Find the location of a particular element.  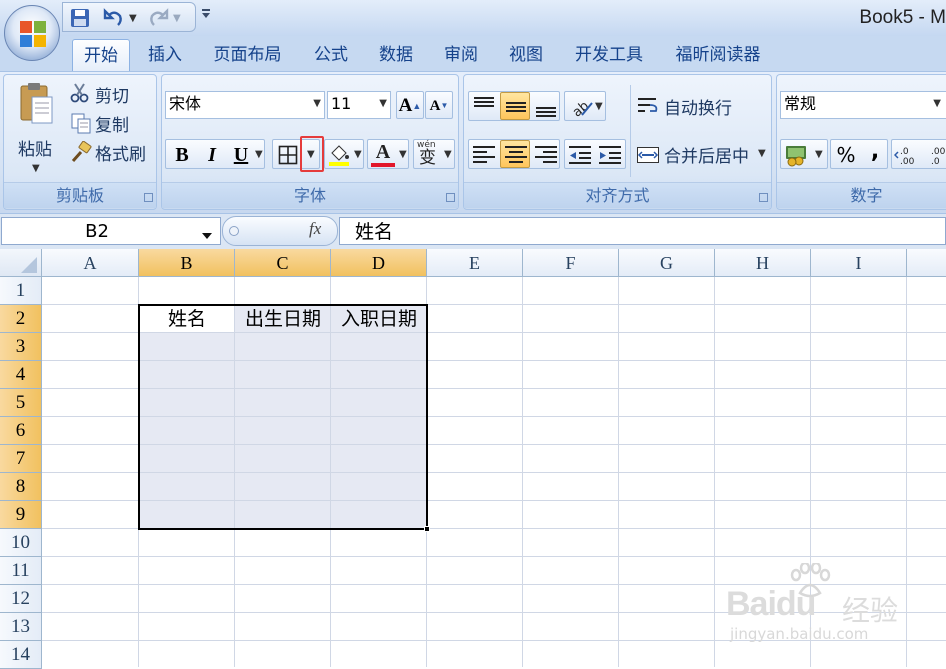

column-header-e: E is located at coordinates (475, 263).